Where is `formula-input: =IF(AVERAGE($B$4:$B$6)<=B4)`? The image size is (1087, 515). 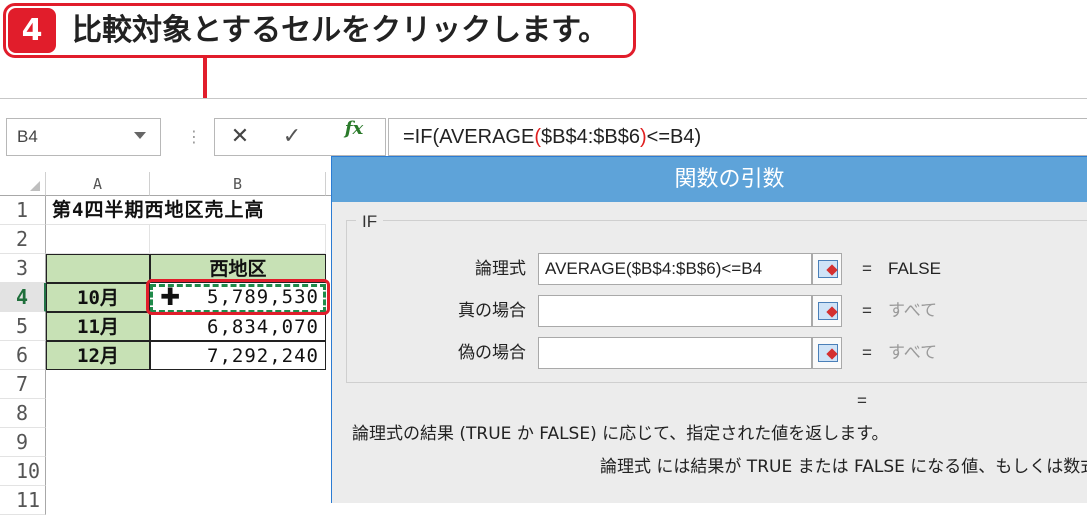
formula-input: =IF(AVERAGE($B$4:$B$6)<=B4) is located at coordinates (737, 137).